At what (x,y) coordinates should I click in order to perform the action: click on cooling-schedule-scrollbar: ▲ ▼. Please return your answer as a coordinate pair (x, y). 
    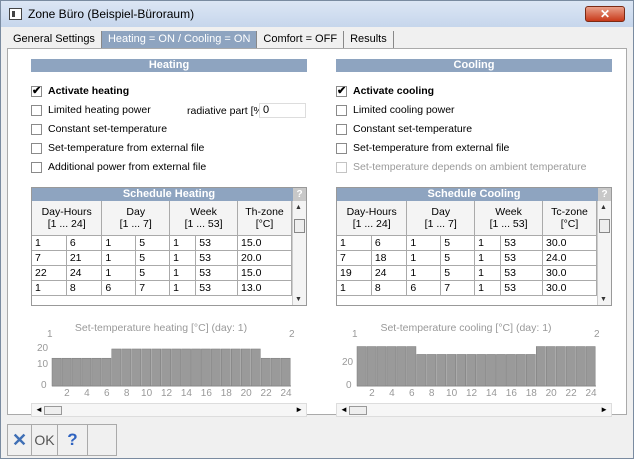
    Looking at the image, I should click on (604, 253).